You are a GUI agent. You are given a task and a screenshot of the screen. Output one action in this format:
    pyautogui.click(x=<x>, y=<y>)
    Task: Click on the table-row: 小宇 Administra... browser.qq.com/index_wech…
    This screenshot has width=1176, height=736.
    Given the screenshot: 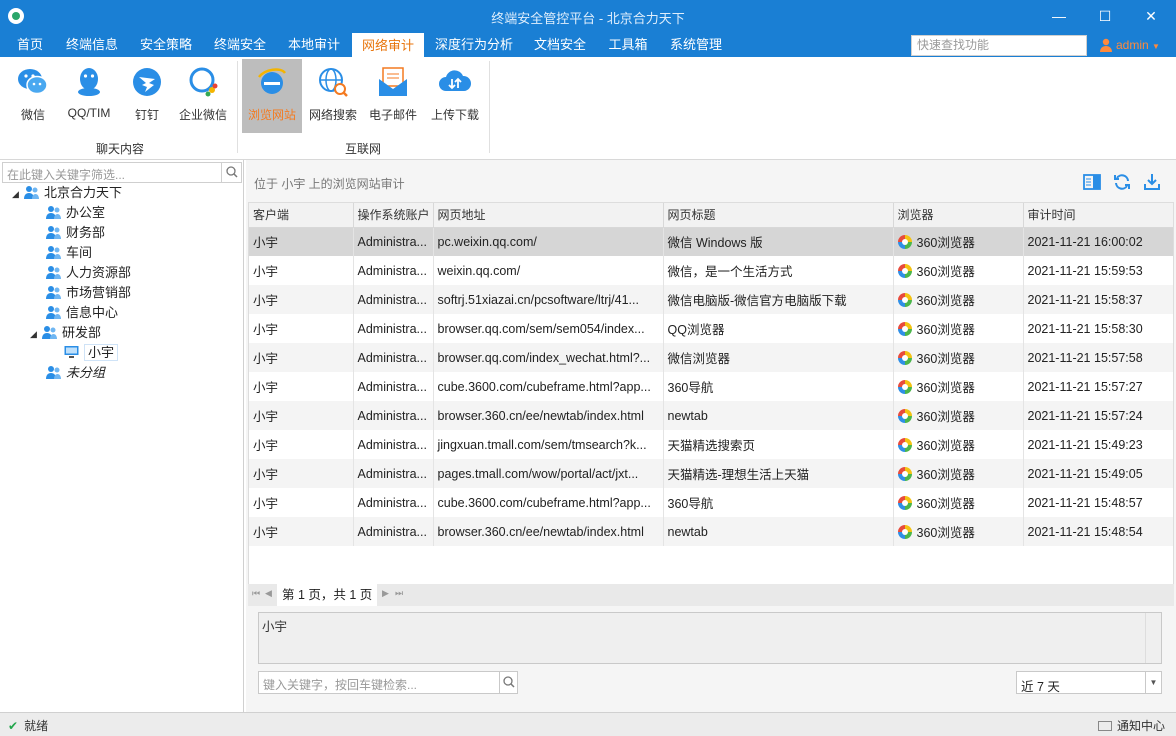 What is the action you would take?
    pyautogui.click(x=711, y=357)
    